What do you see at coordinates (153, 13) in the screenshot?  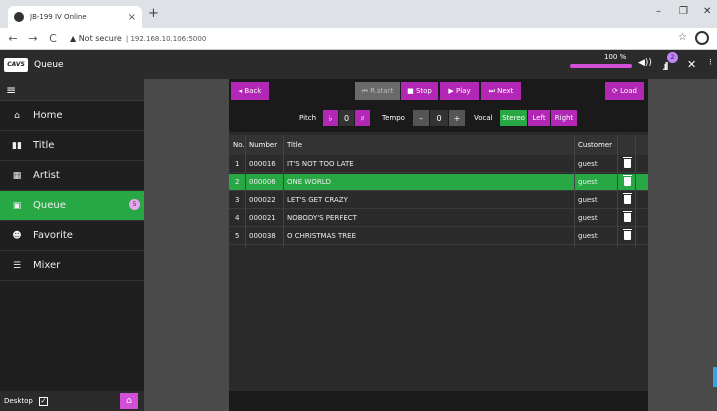 I see `new-tab-button: +` at bounding box center [153, 13].